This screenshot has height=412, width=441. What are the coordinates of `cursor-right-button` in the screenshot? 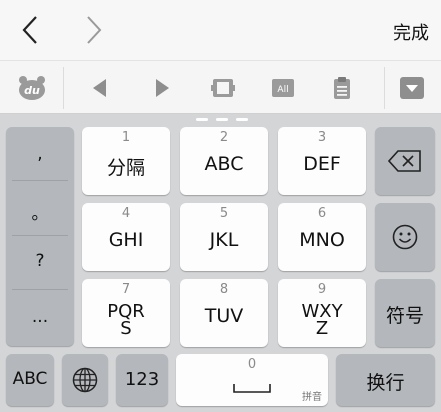 It's located at (162, 87).